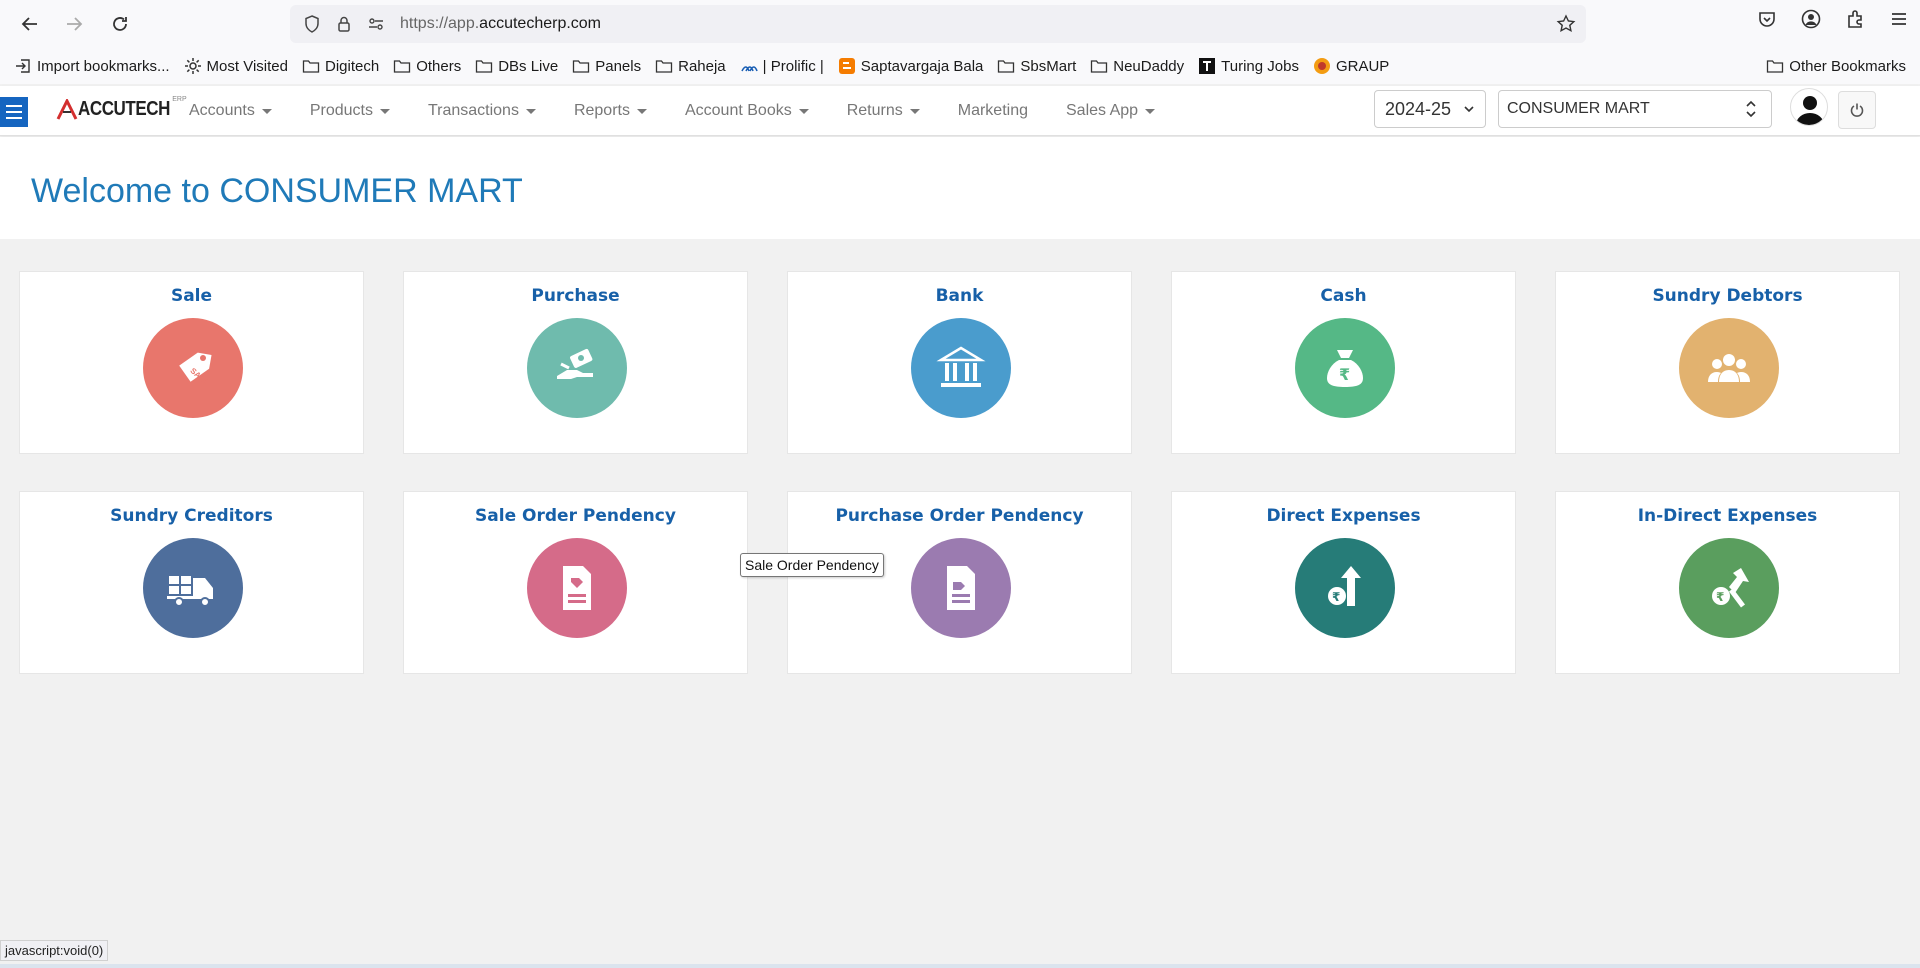 The image size is (1920, 968). I want to click on card-sale-order-pendency: Sale Order Pendency, so click(575, 582).